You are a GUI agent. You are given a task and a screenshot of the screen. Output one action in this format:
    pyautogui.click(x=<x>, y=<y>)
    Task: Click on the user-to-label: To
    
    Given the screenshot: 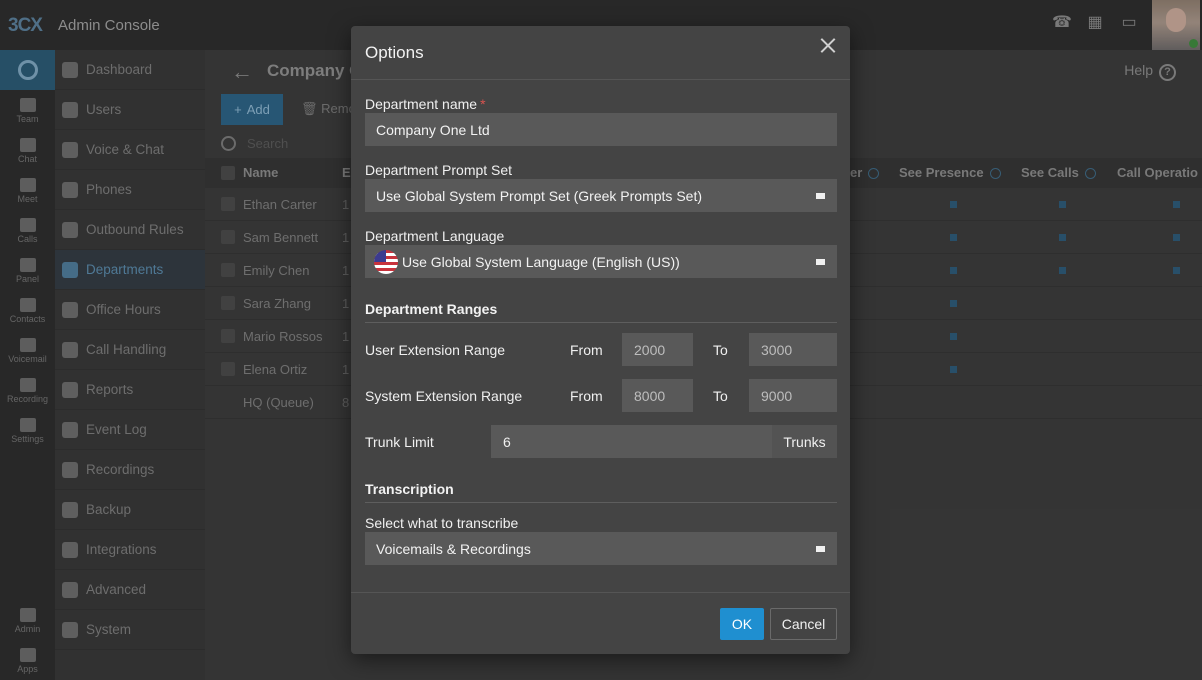 What is the action you would take?
    pyautogui.click(x=720, y=350)
    